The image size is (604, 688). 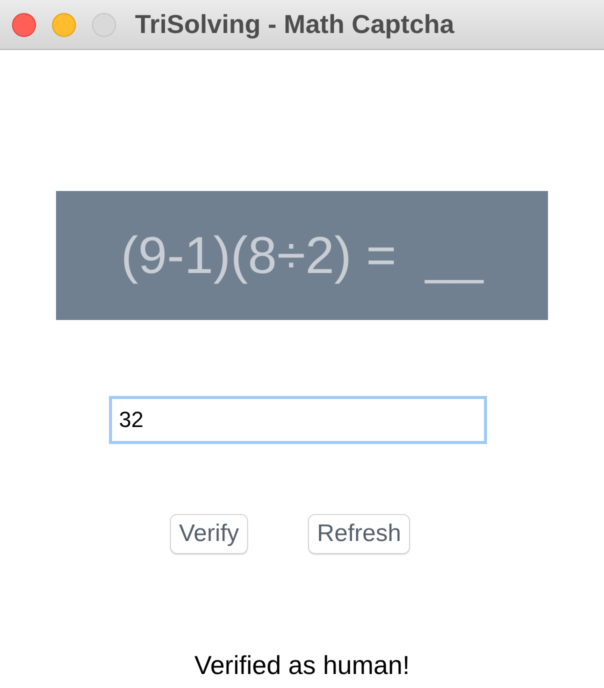 I want to click on refresh-button: Refresh, so click(x=359, y=534).